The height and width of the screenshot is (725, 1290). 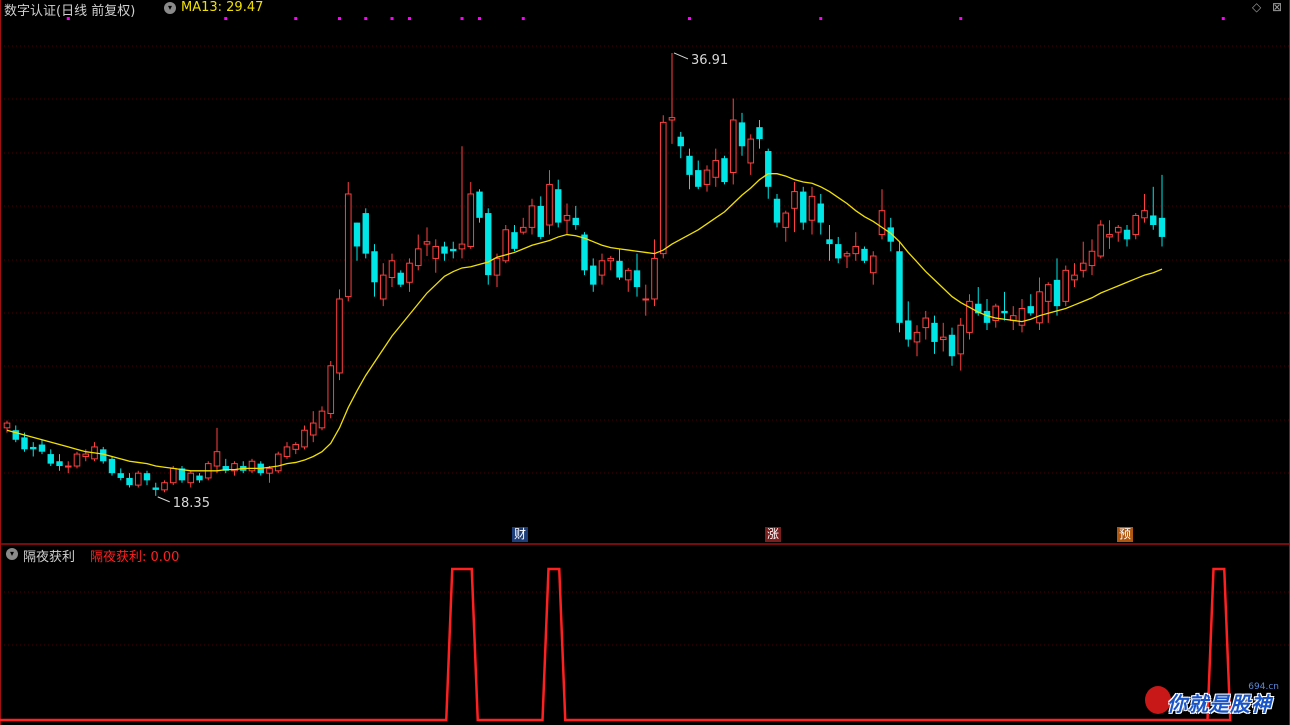 I want to click on close-icon: ⊠, so click(x=1277, y=7).